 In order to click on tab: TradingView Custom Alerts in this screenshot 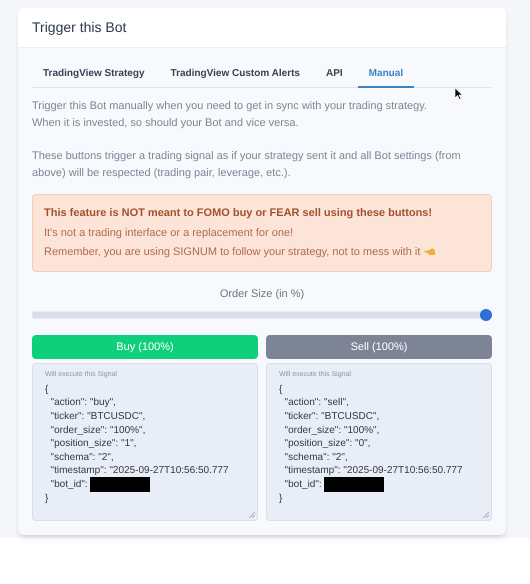, I will do `click(235, 74)`.